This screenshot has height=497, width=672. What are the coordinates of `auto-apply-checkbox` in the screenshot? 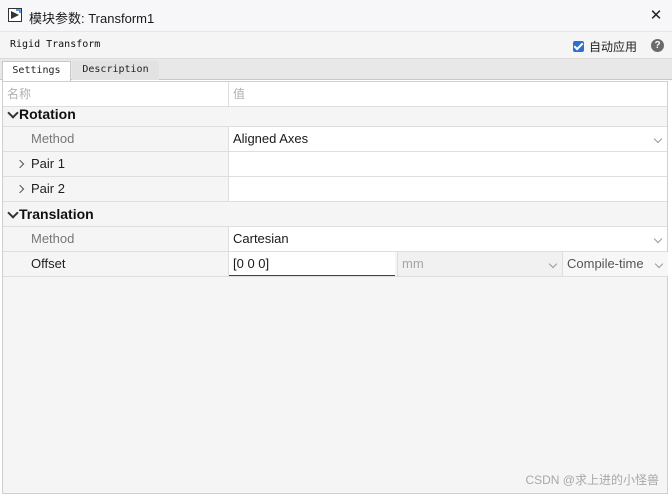 It's located at (578, 46).